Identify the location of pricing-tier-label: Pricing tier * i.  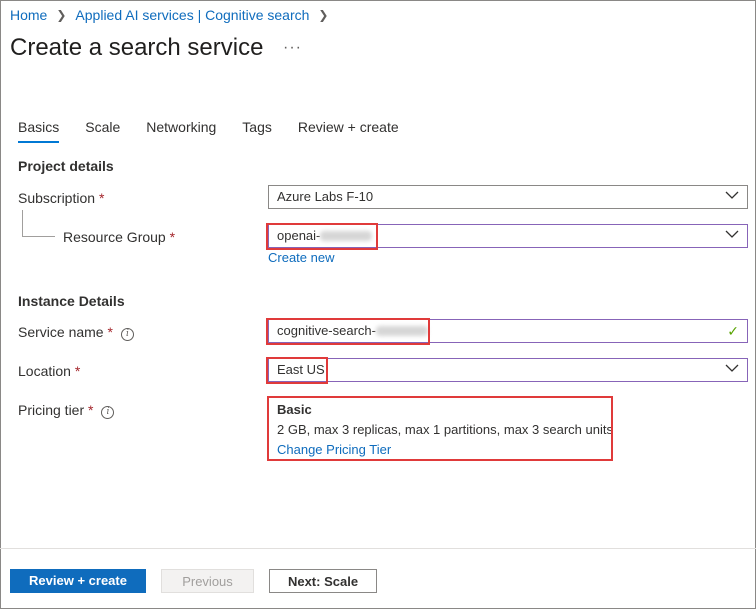
(66, 410).